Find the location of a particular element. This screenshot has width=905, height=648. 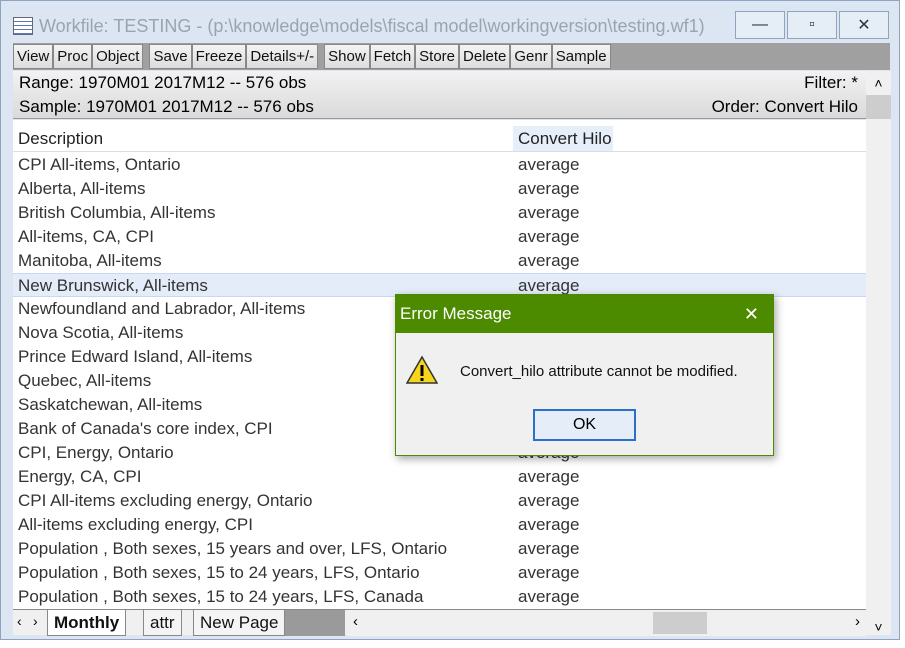

dialog-title: Error Message is located at coordinates (456, 313).